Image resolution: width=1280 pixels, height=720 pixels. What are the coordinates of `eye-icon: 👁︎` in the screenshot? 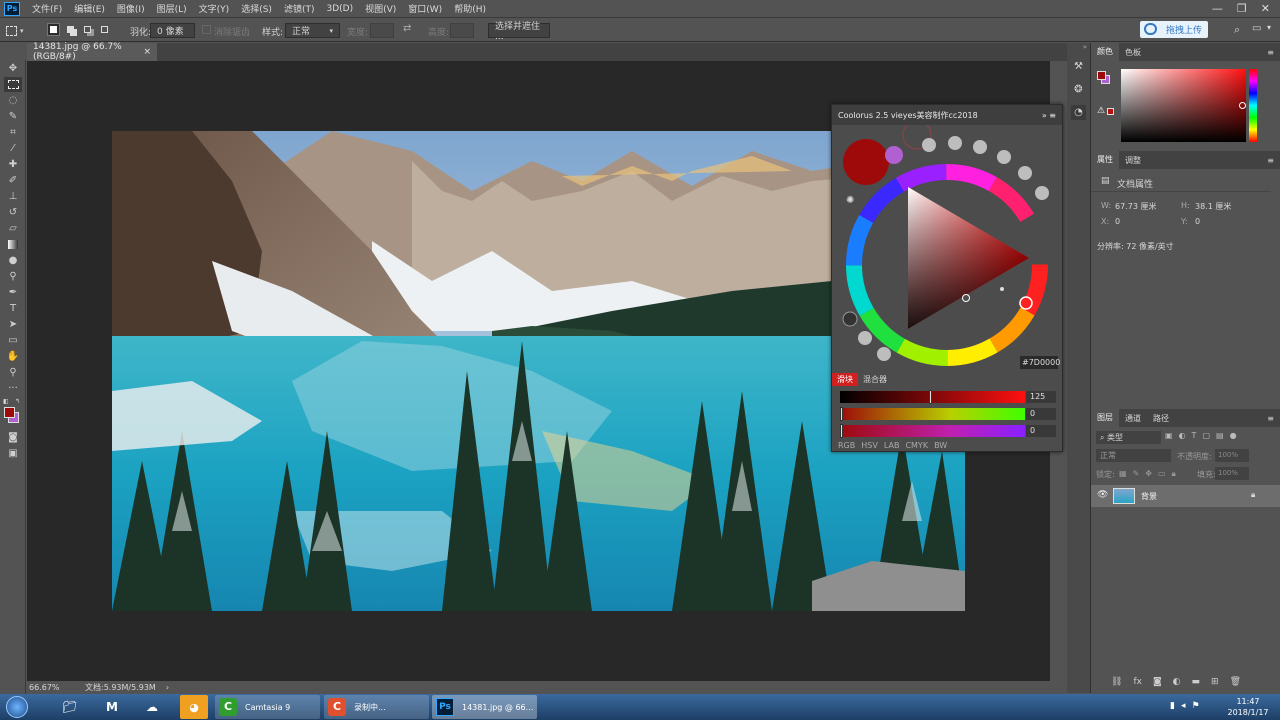 It's located at (1102, 495).